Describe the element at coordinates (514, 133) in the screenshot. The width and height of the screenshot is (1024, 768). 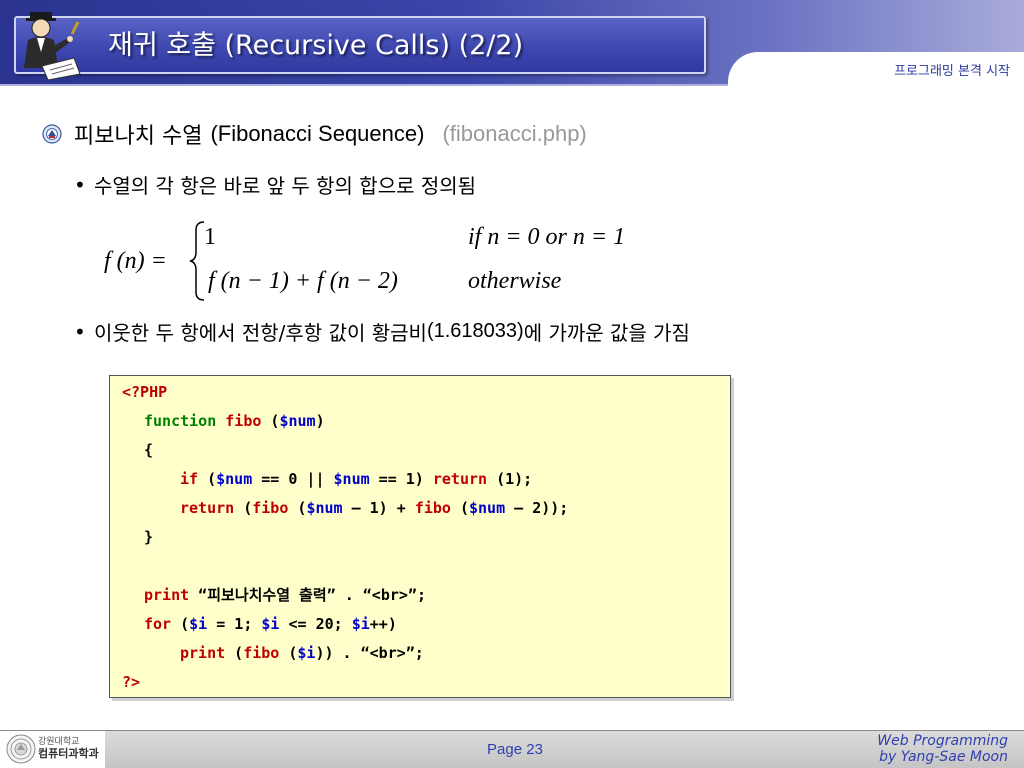
I see `bullet-filename: (fibonacci.php)` at that location.